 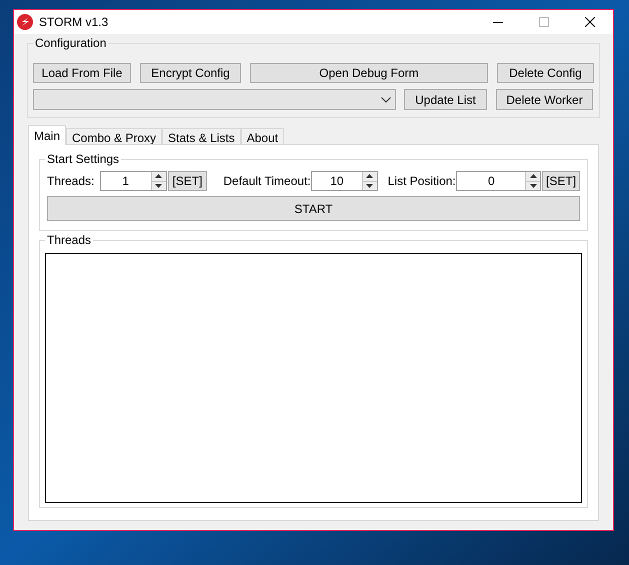 What do you see at coordinates (133, 181) in the screenshot?
I see `number-spinner: 1` at bounding box center [133, 181].